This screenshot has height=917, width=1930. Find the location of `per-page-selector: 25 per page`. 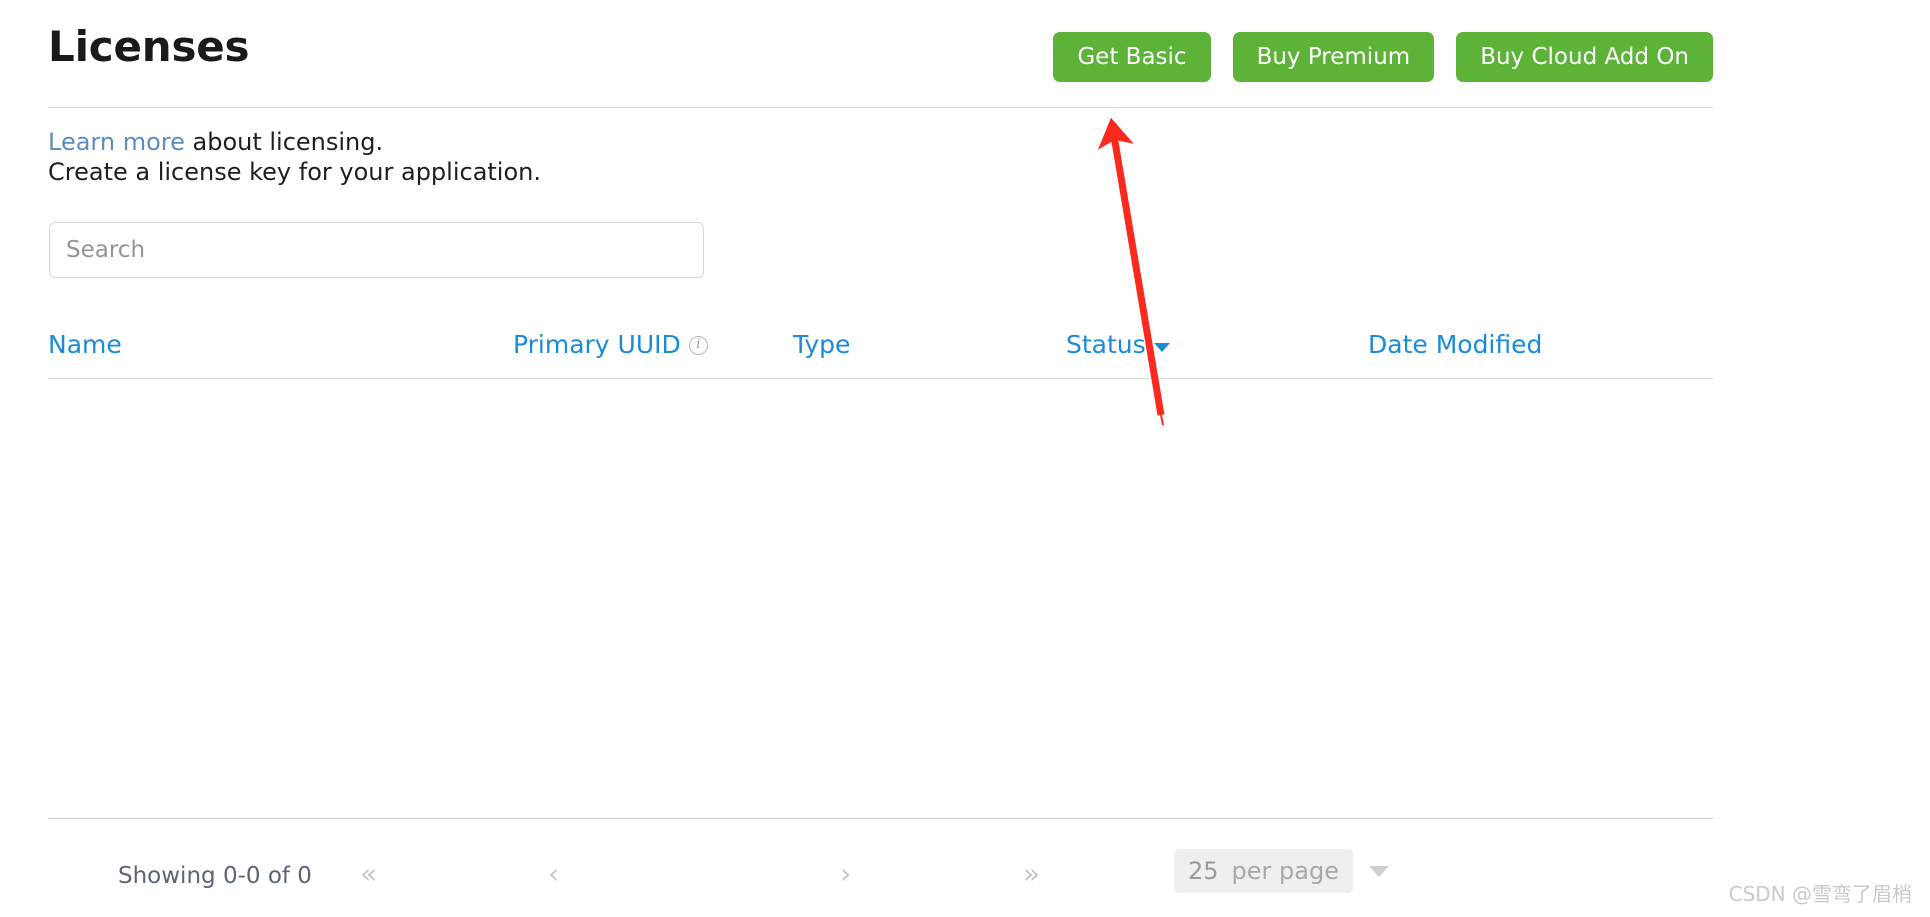

per-page-selector: 25 per page is located at coordinates (1281, 871).